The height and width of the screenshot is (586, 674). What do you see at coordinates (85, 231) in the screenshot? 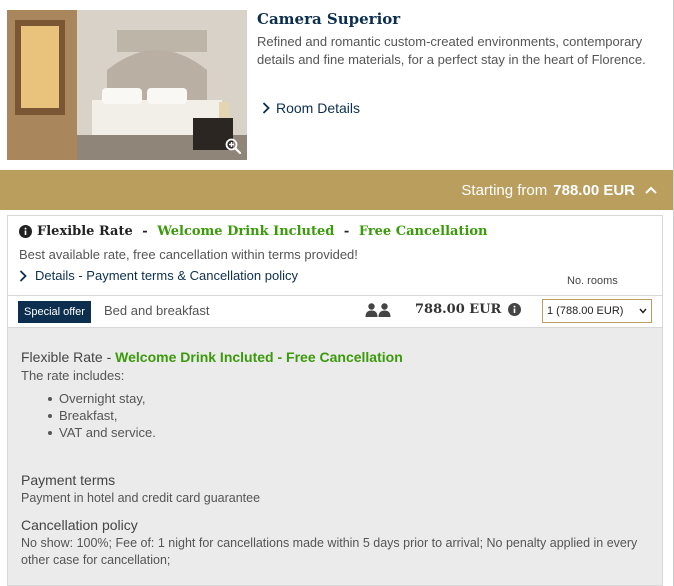
I see `rate-name: Flexible Rate` at bounding box center [85, 231].